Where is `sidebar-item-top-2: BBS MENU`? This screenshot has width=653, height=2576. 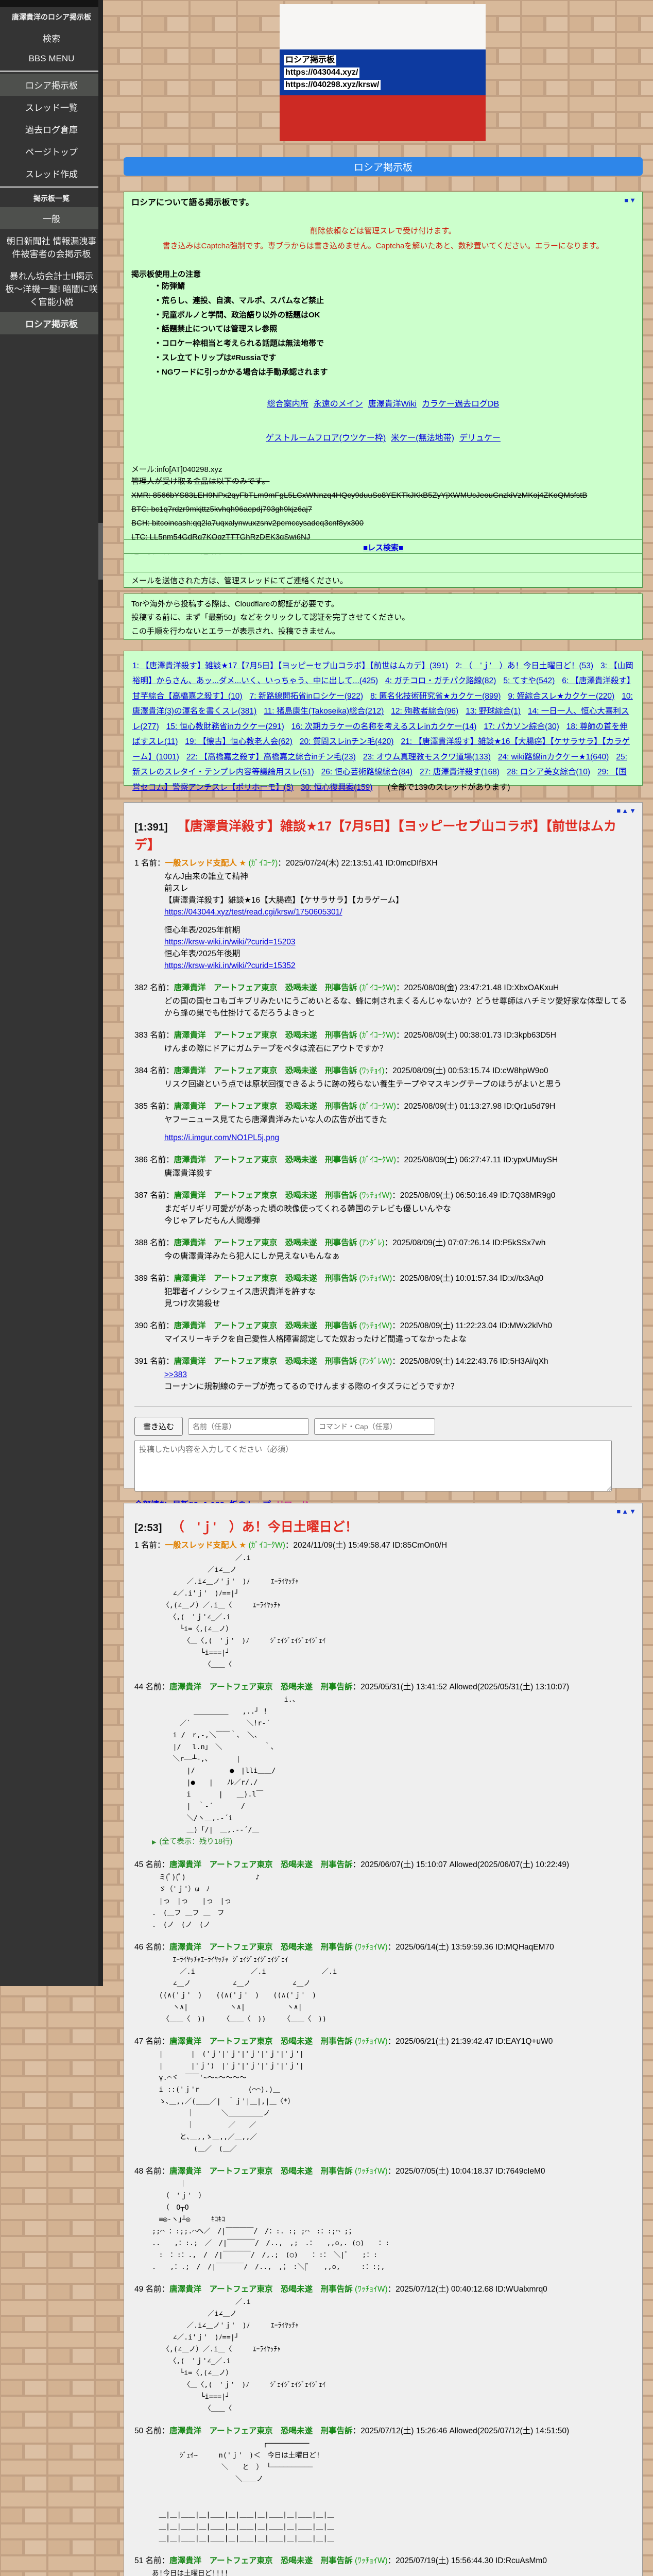
sidebar-item-top-2: BBS MENU is located at coordinates (51, 59).